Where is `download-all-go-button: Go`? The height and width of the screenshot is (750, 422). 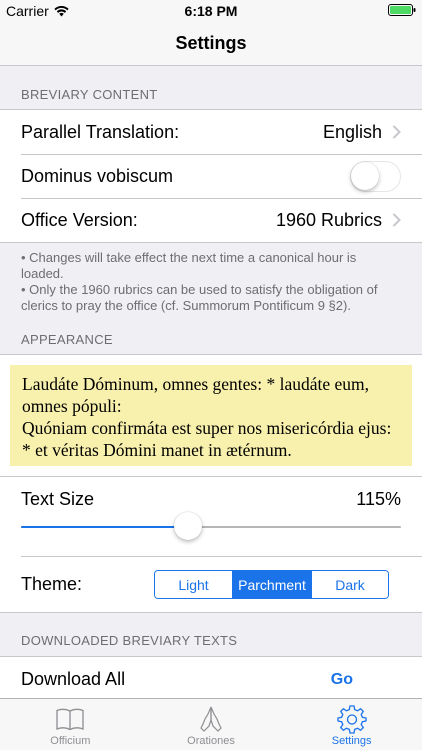
download-all-go-button: Go is located at coordinates (342, 680).